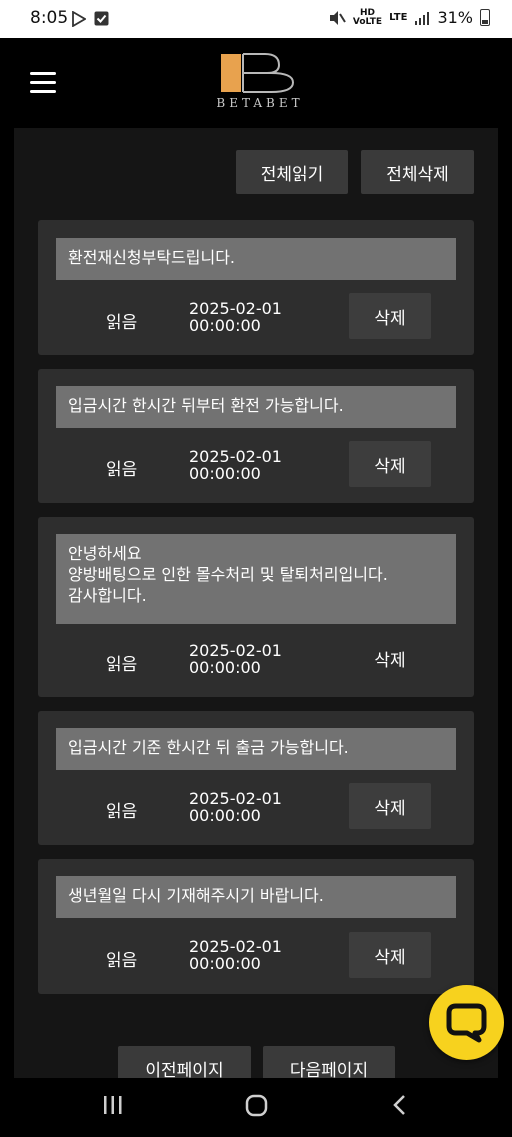  What do you see at coordinates (79, 19) in the screenshot?
I see `play-store-icon` at bounding box center [79, 19].